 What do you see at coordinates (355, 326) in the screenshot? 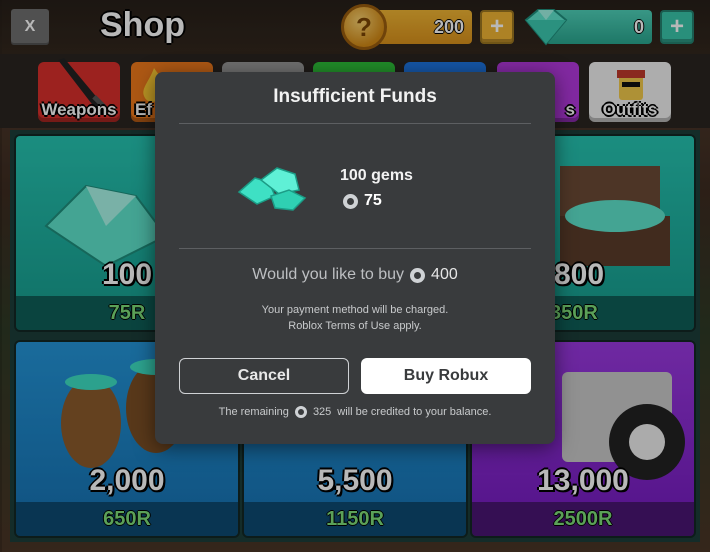
I see `terms-note: Roblox Terms of Use apply.` at bounding box center [355, 326].